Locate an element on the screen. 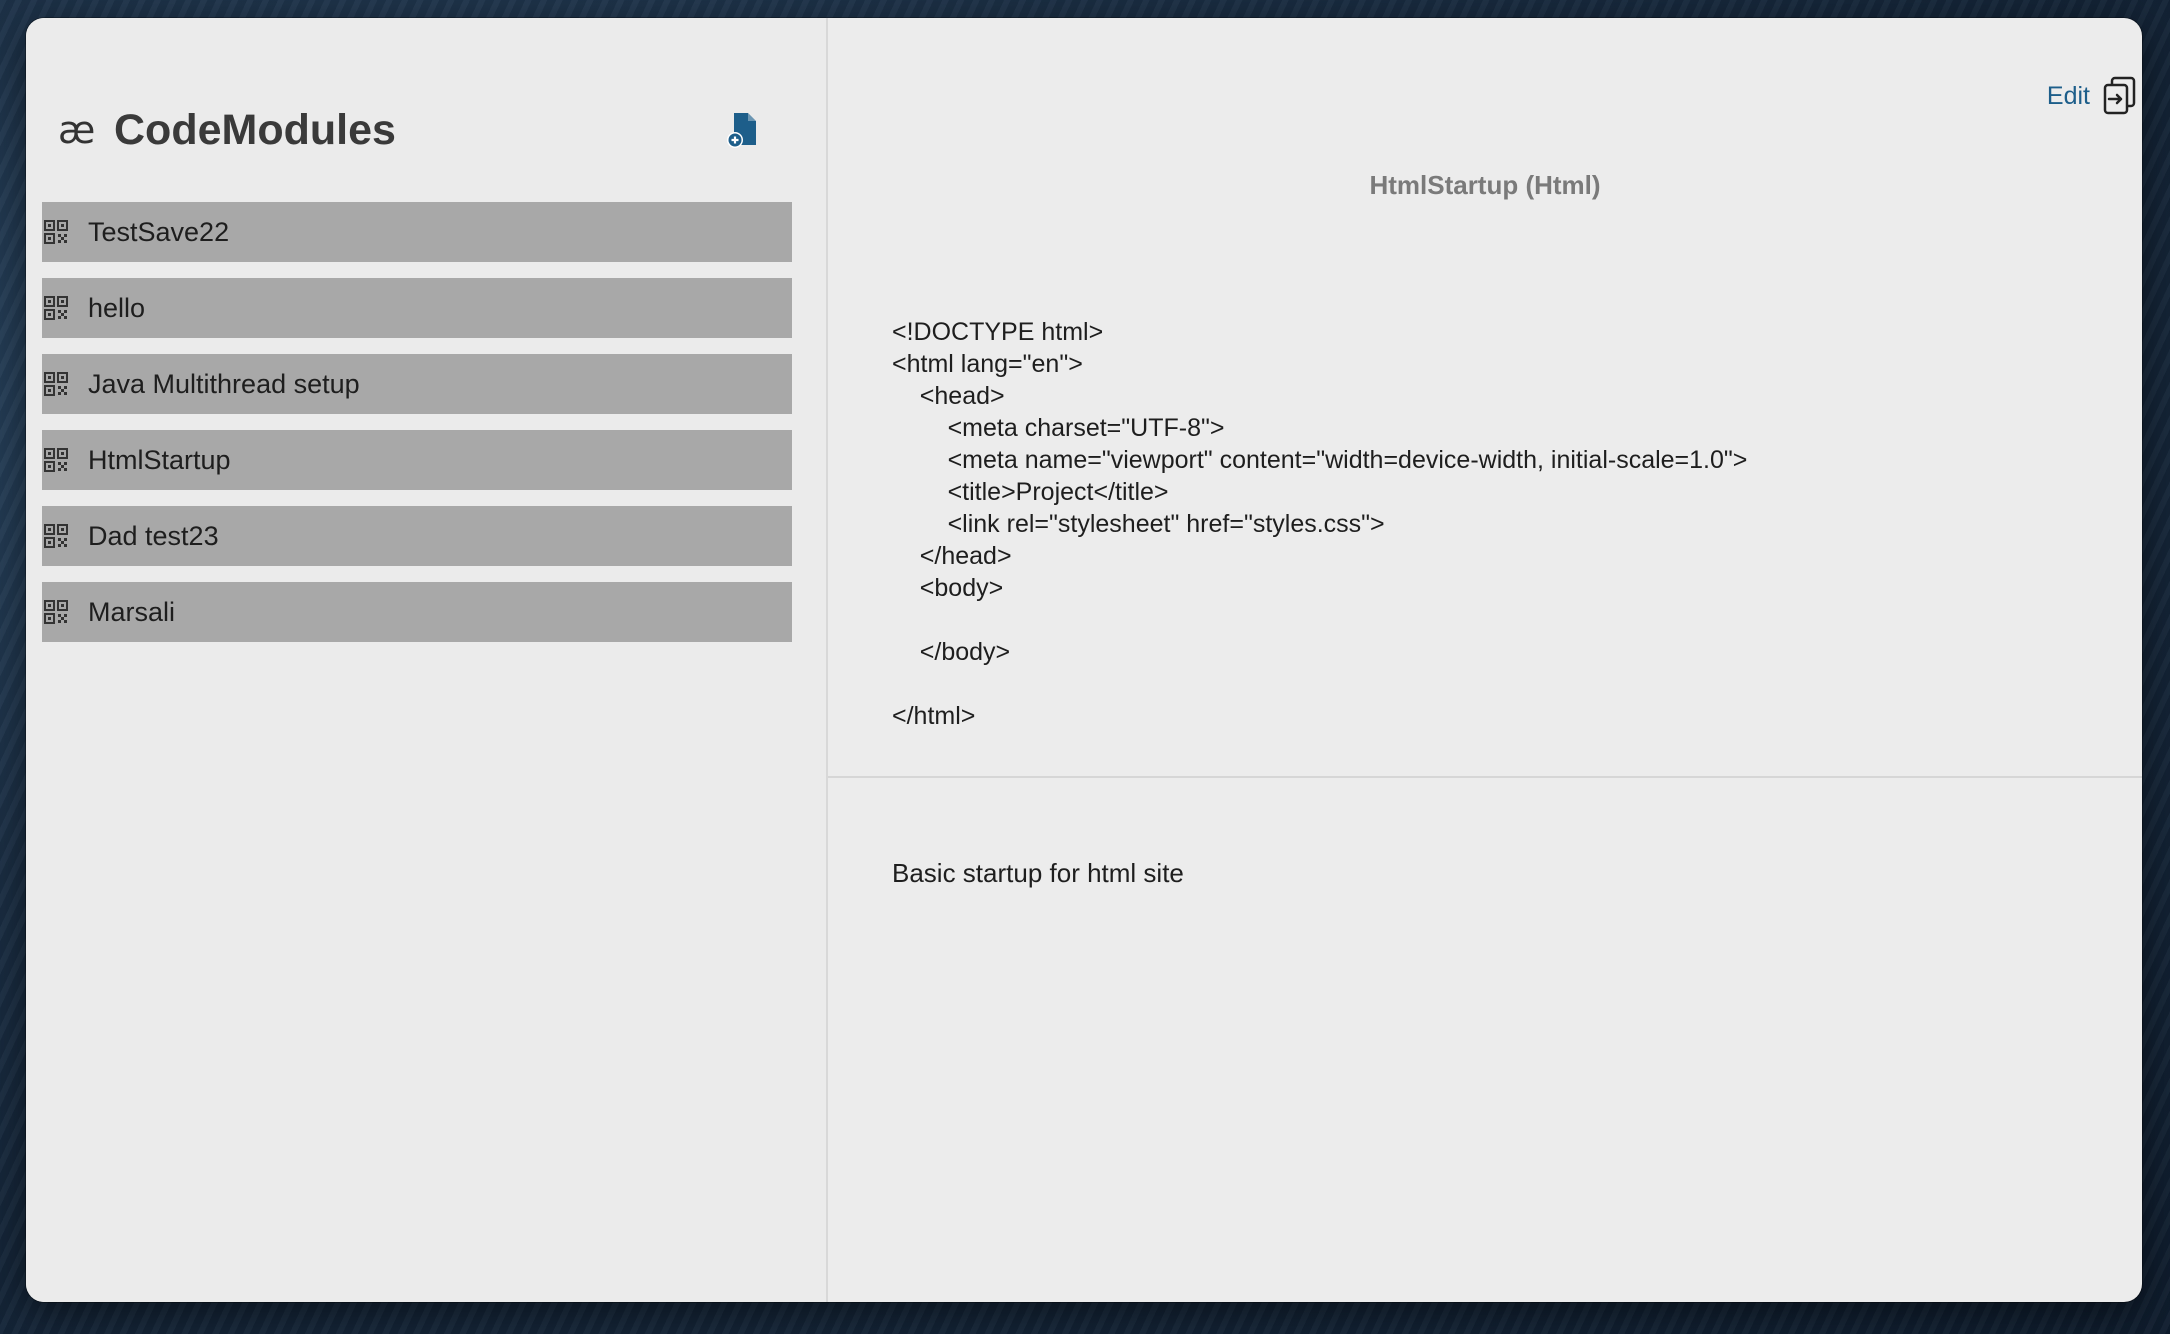 This screenshot has width=2170, height=1334. module-label: HtmlStartup is located at coordinates (159, 459).